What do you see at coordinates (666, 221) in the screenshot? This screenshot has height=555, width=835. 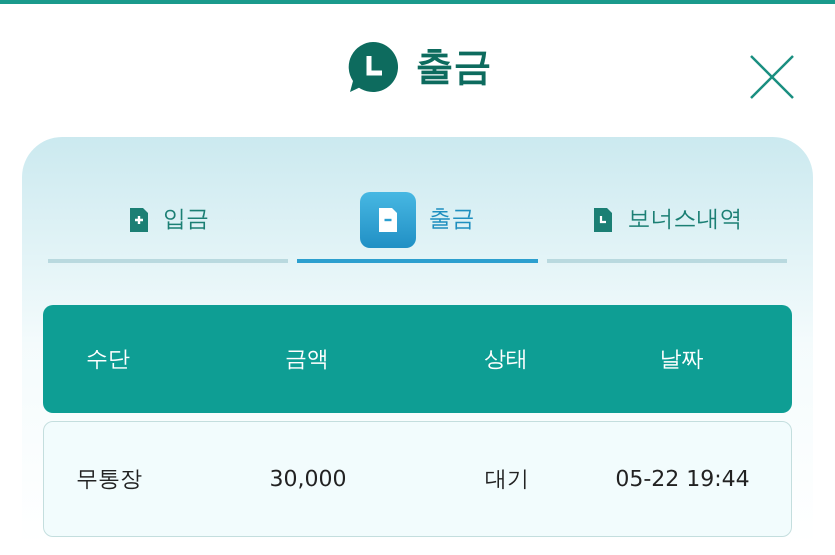 I see `tab: 보너스내역` at bounding box center [666, 221].